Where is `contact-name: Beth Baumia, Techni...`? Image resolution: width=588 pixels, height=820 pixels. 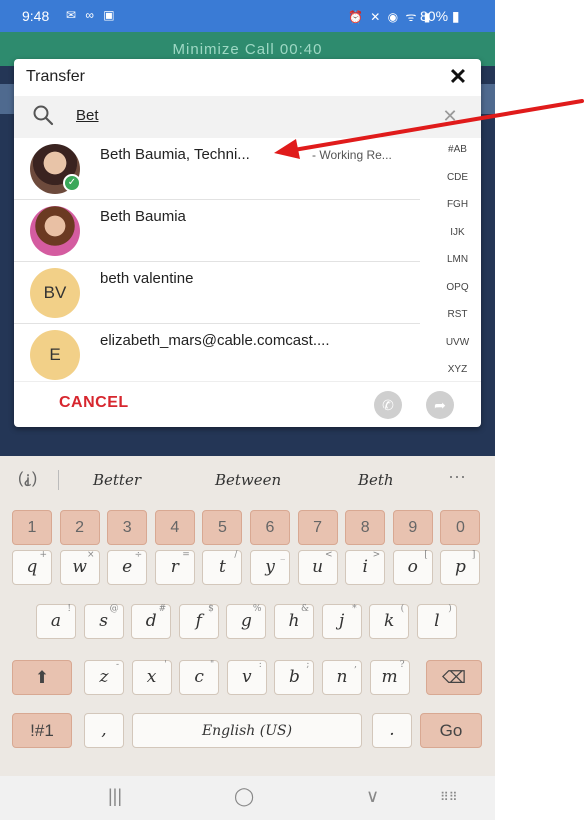 contact-name: Beth Baumia, Techni... is located at coordinates (175, 154).